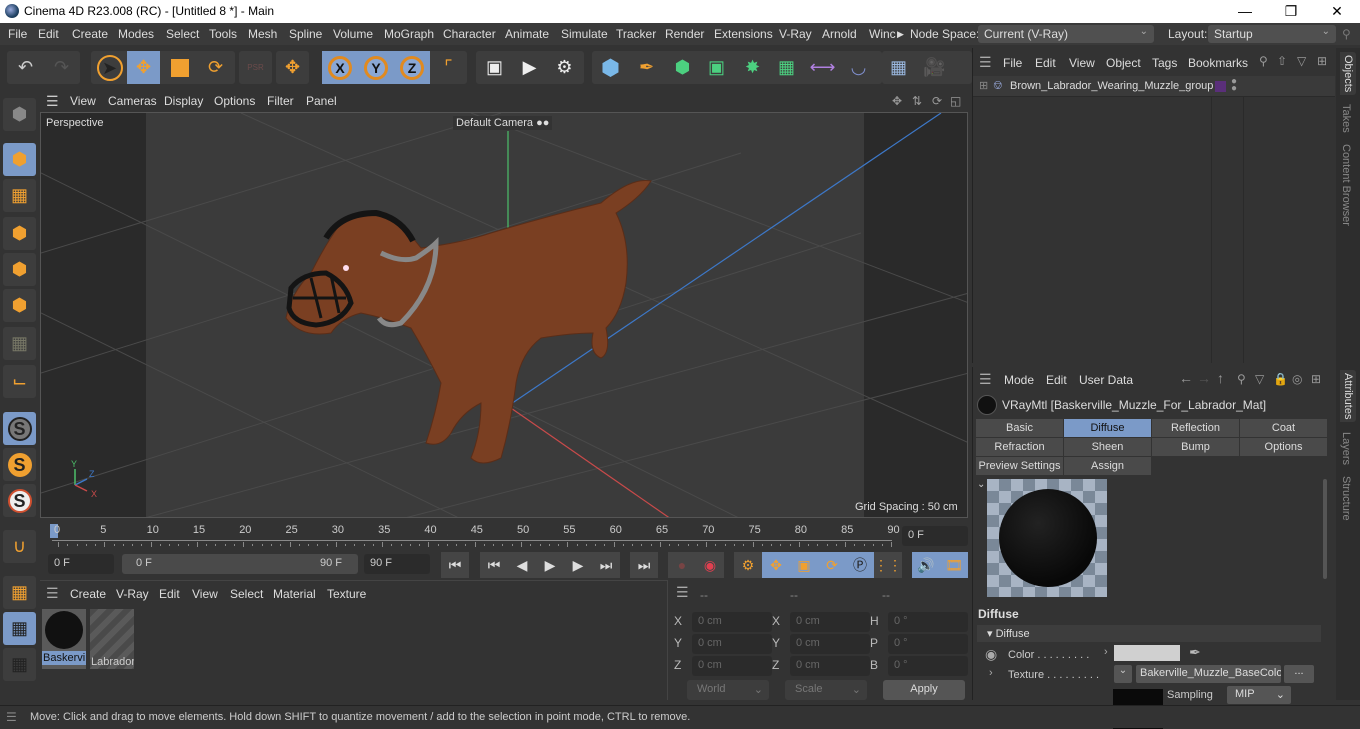 The image size is (1360, 729). What do you see at coordinates (48, 34) in the screenshot?
I see `menu-edit: Edit` at bounding box center [48, 34].